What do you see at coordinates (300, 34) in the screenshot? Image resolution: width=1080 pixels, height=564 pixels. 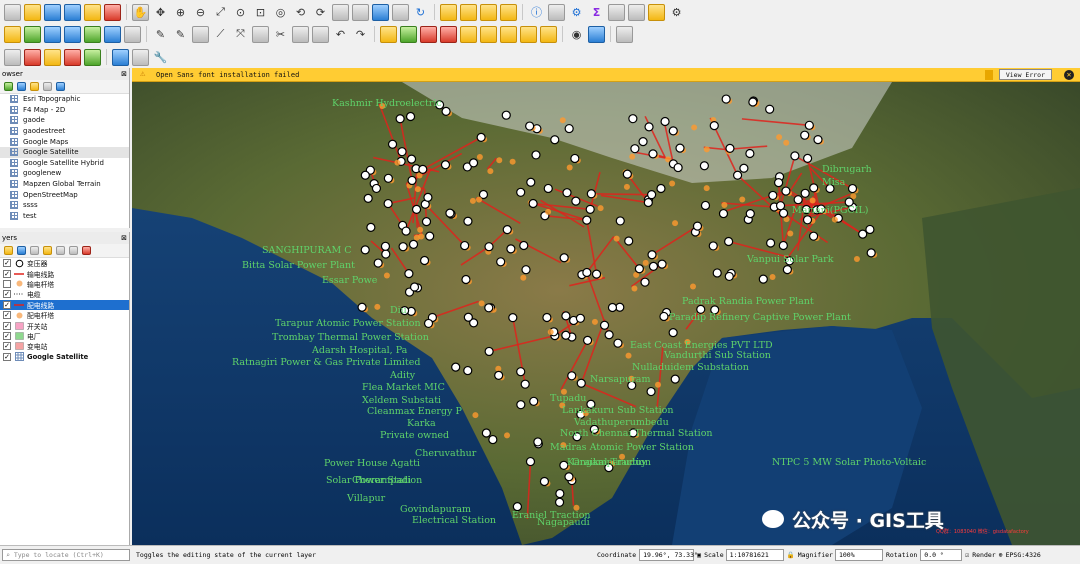 I see `copy-icon` at bounding box center [300, 34].